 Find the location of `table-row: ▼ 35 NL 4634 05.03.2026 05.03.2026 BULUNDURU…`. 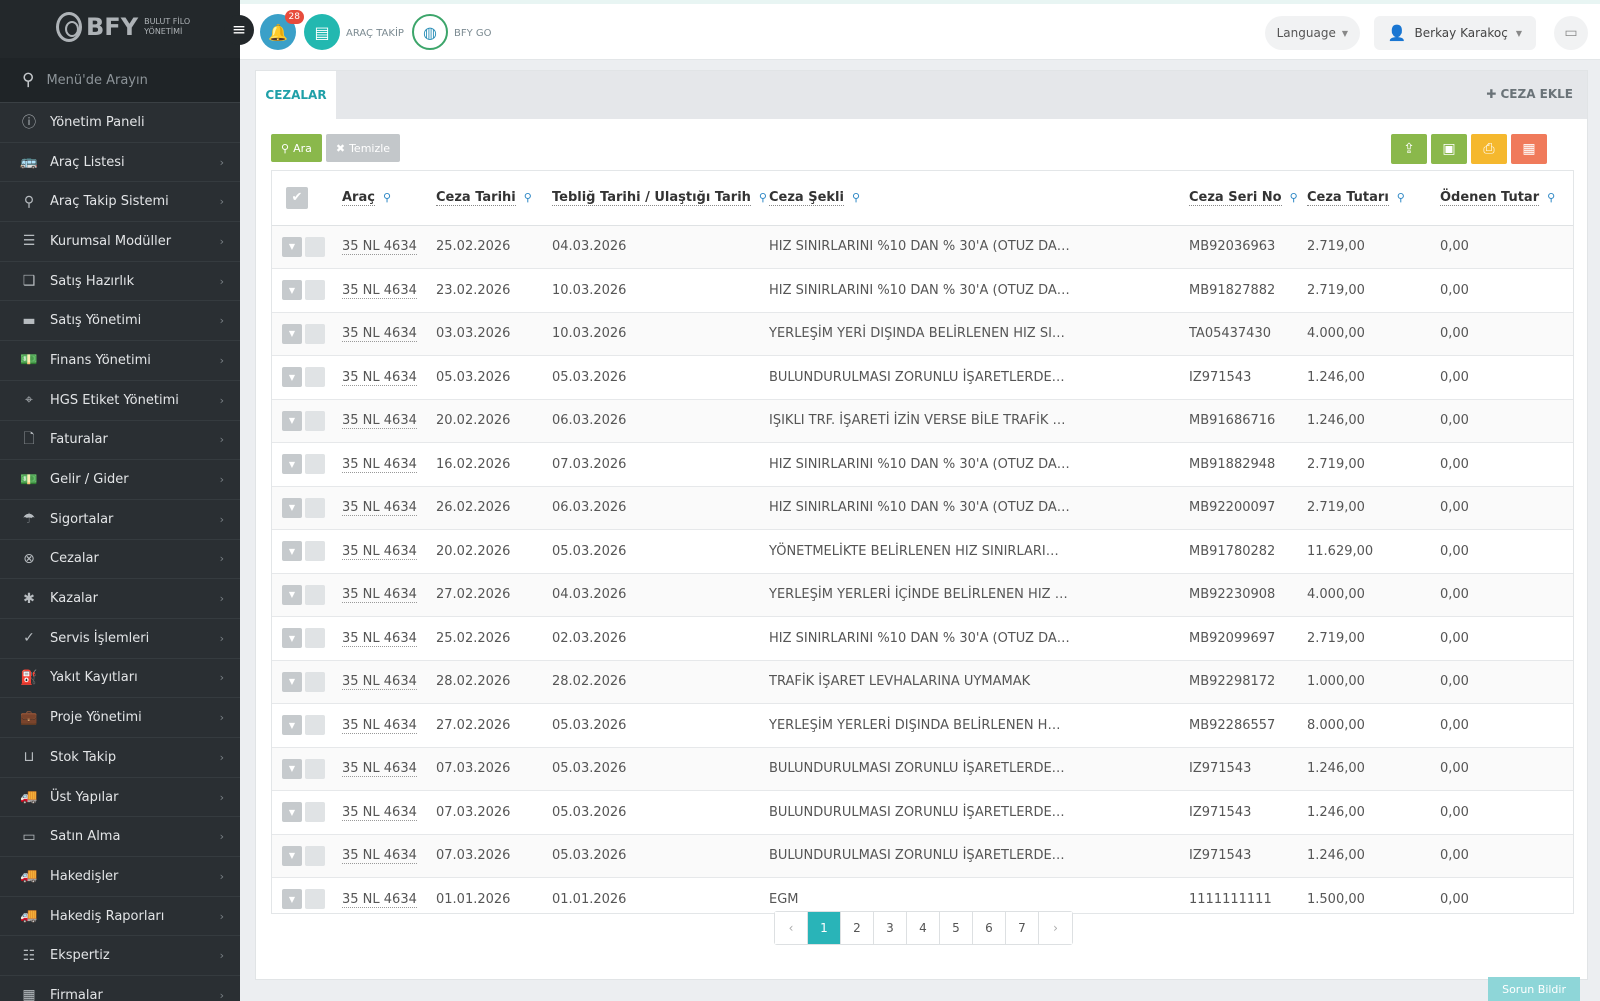

table-row: ▼ 35 NL 4634 05.03.2026 05.03.2026 BULUNDURU… is located at coordinates (922, 377).